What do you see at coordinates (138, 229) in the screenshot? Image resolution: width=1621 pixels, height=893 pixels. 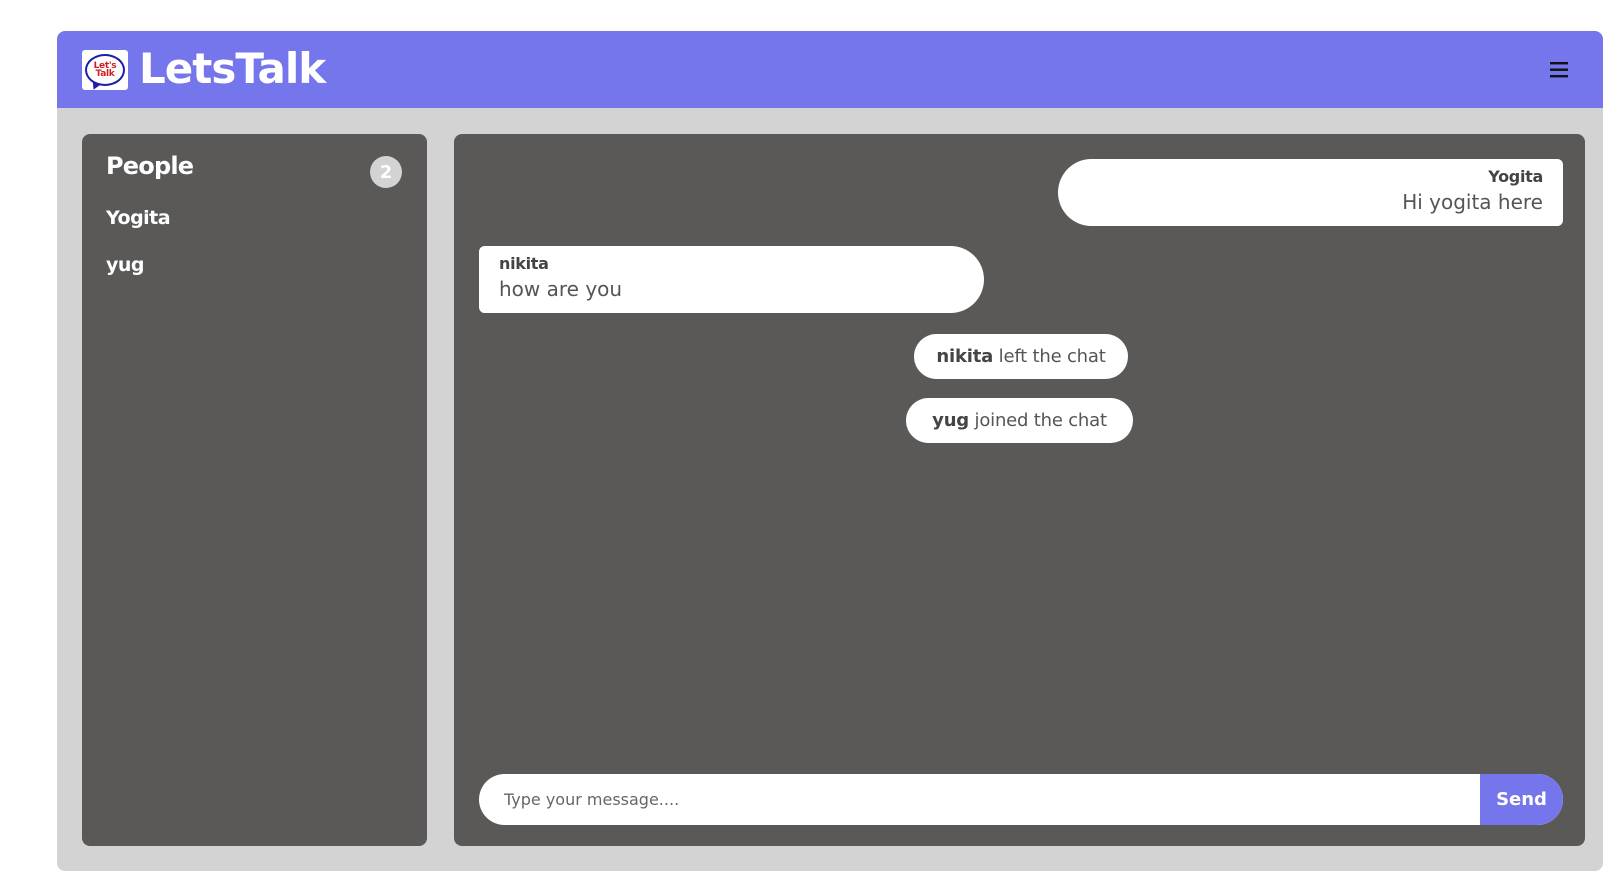 I see `people-item-yogita: Yogita` at bounding box center [138, 229].